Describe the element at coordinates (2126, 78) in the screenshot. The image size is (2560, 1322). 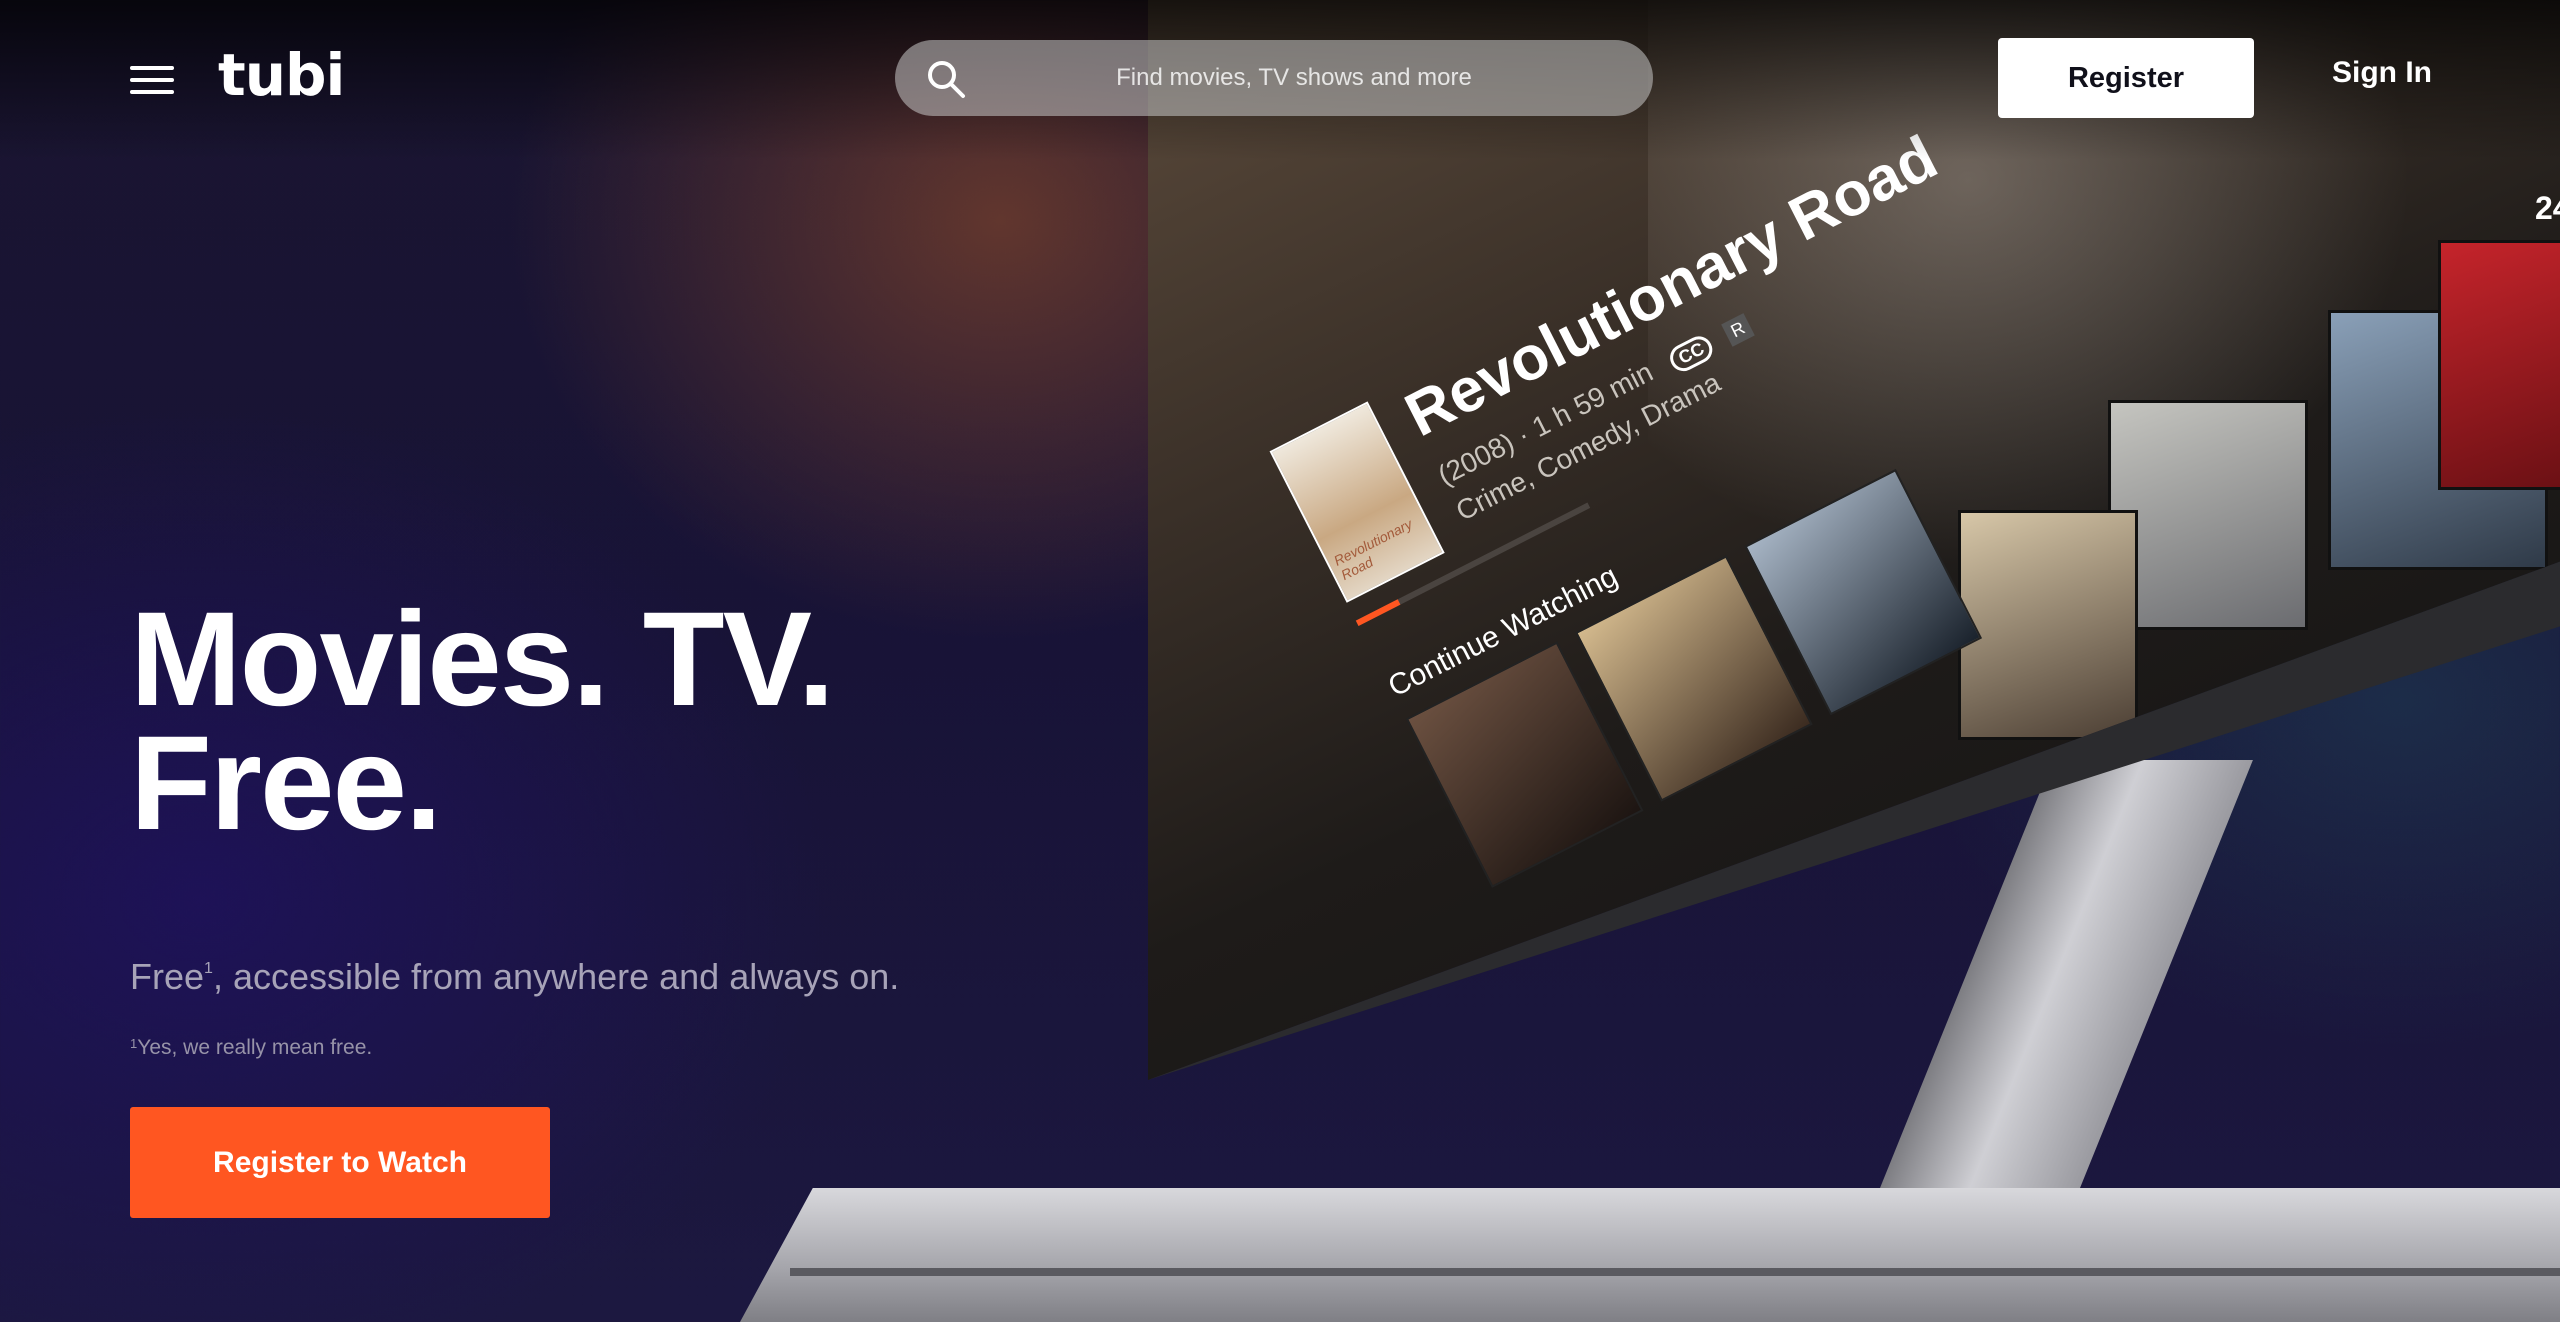
I see `register-button: Register` at that location.